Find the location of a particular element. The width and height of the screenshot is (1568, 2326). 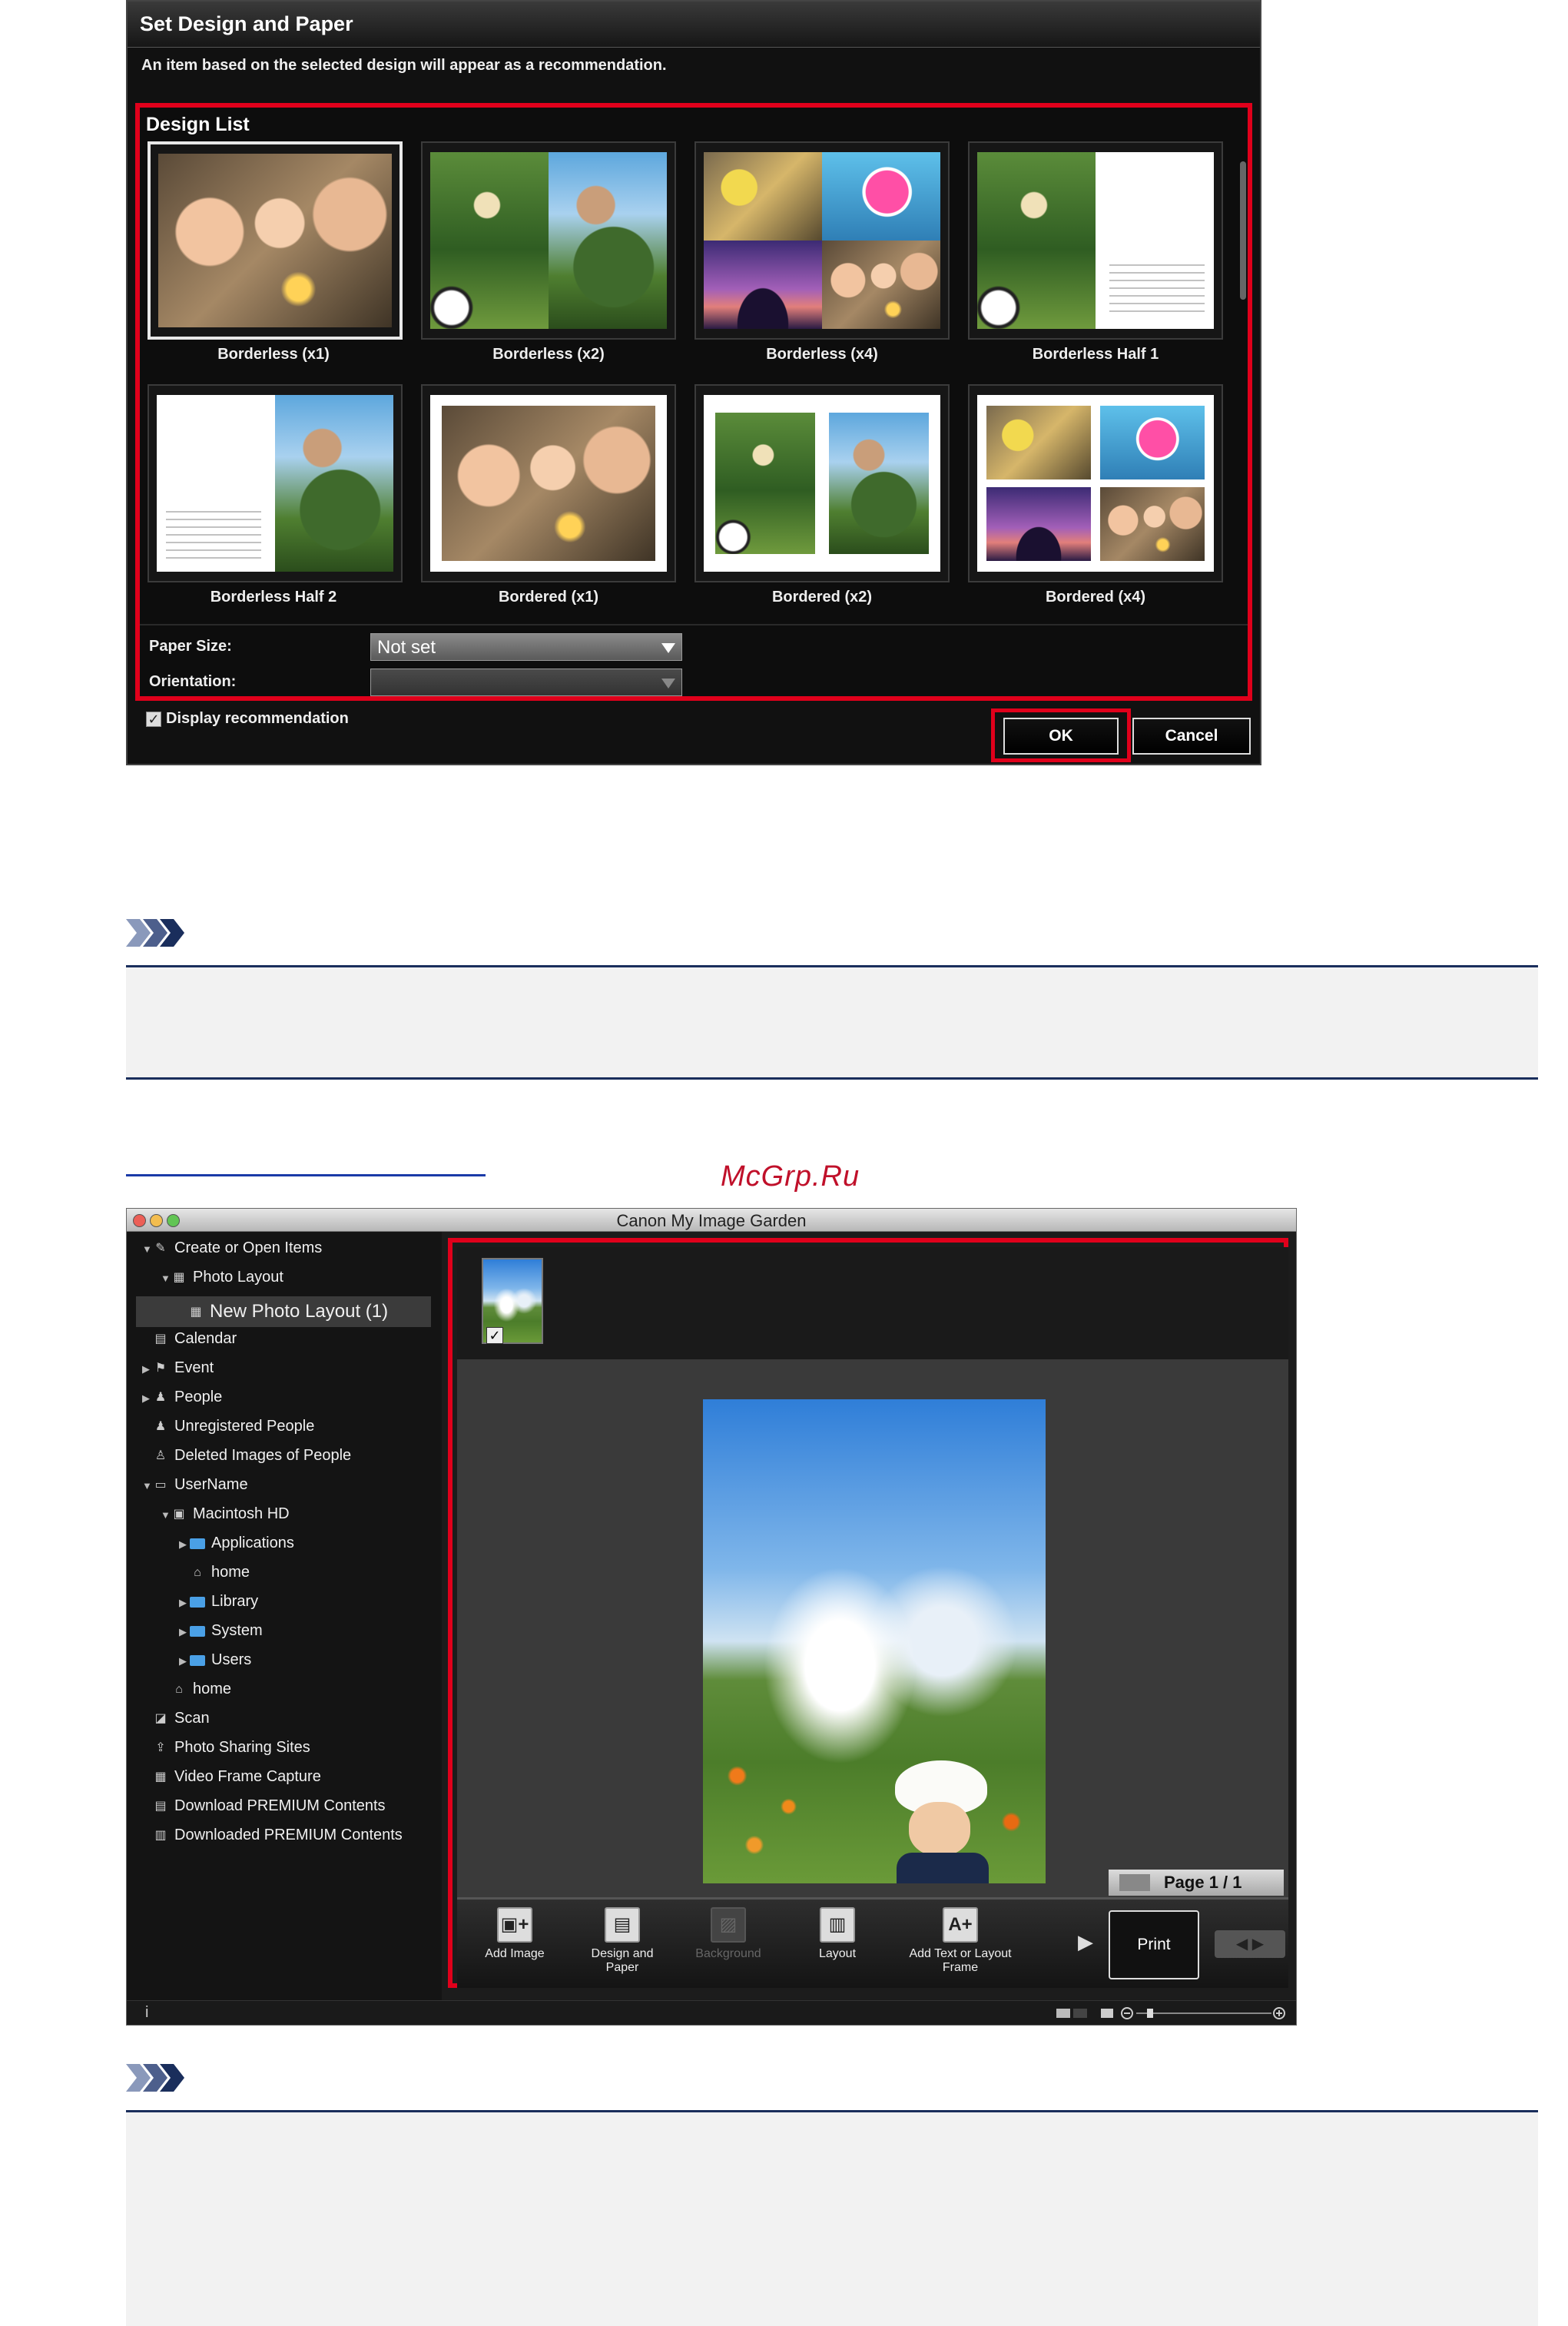

cancel-button: Cancel is located at coordinates (1191, 736).